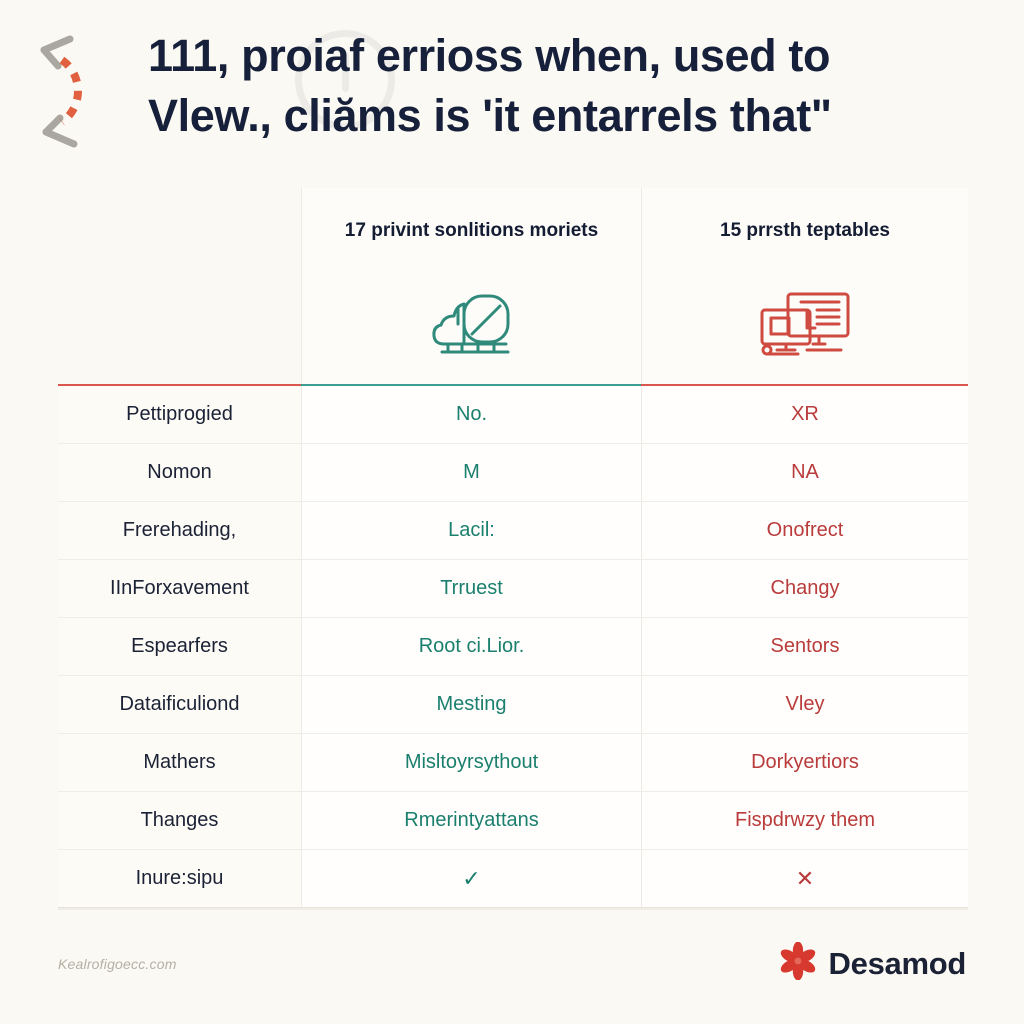 This screenshot has width=1024, height=1024. I want to click on header-cell-blank, so click(179, 231).